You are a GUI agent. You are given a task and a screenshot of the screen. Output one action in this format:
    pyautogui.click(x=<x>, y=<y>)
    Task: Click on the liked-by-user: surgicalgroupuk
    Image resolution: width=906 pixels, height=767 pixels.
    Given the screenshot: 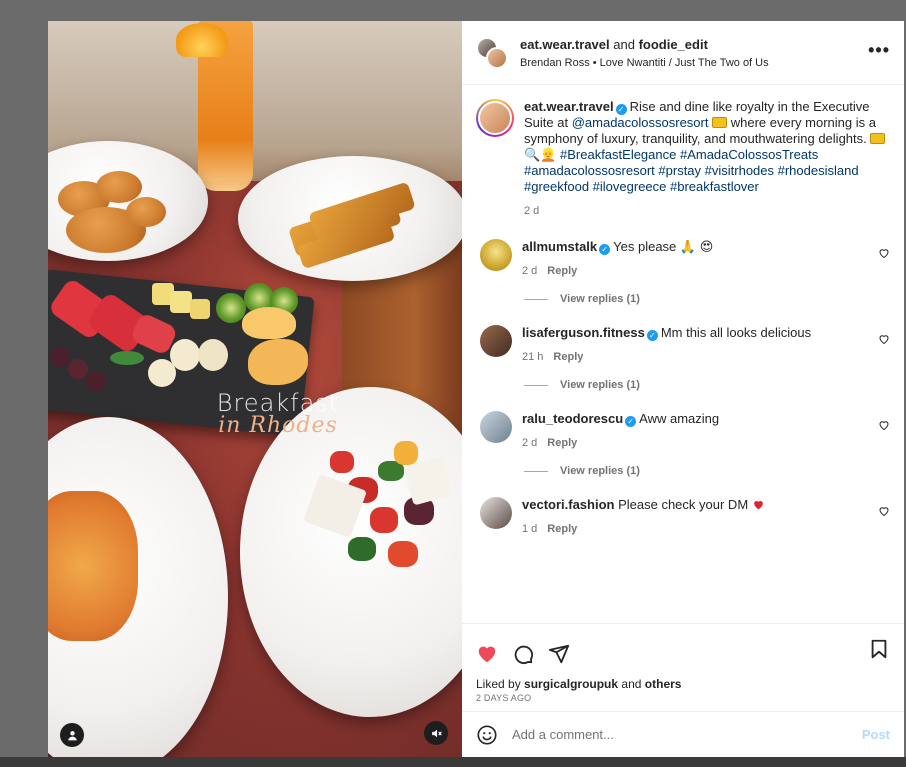 What is the action you would take?
    pyautogui.click(x=571, y=684)
    